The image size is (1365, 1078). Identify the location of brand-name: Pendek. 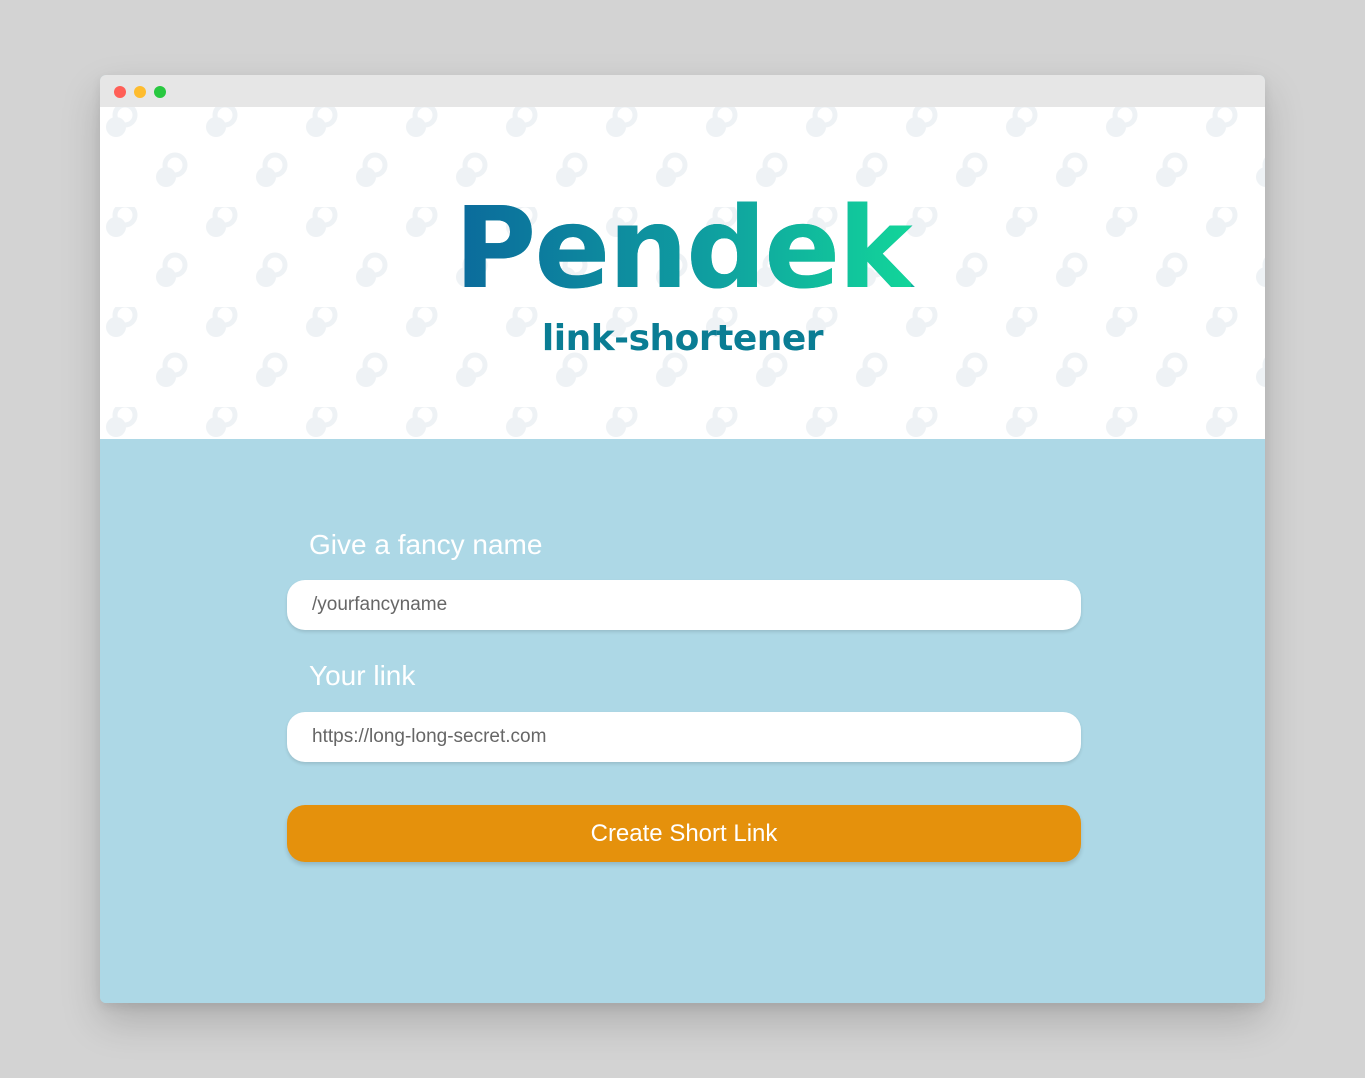
(683, 249).